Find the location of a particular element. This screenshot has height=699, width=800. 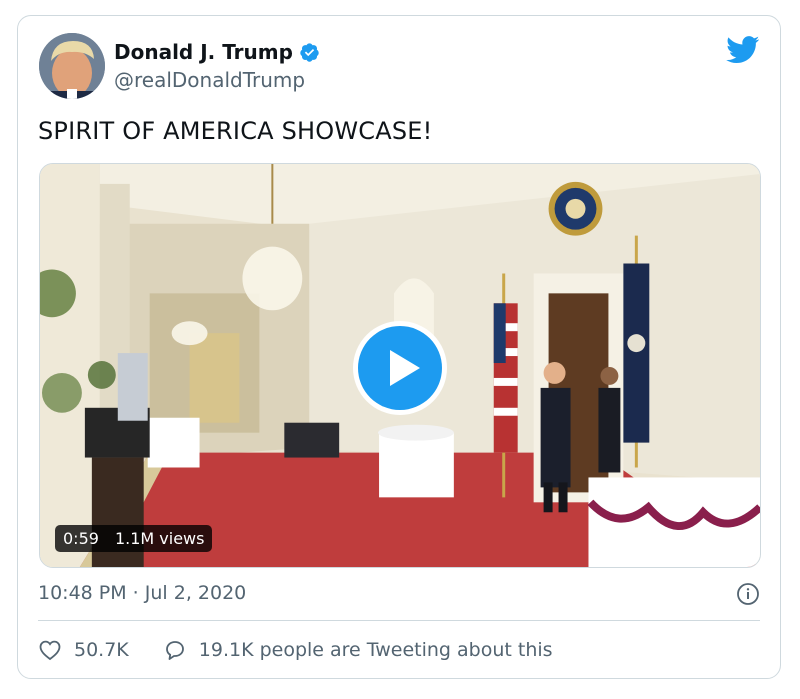

video-views: 1.1M views is located at coordinates (159, 538).